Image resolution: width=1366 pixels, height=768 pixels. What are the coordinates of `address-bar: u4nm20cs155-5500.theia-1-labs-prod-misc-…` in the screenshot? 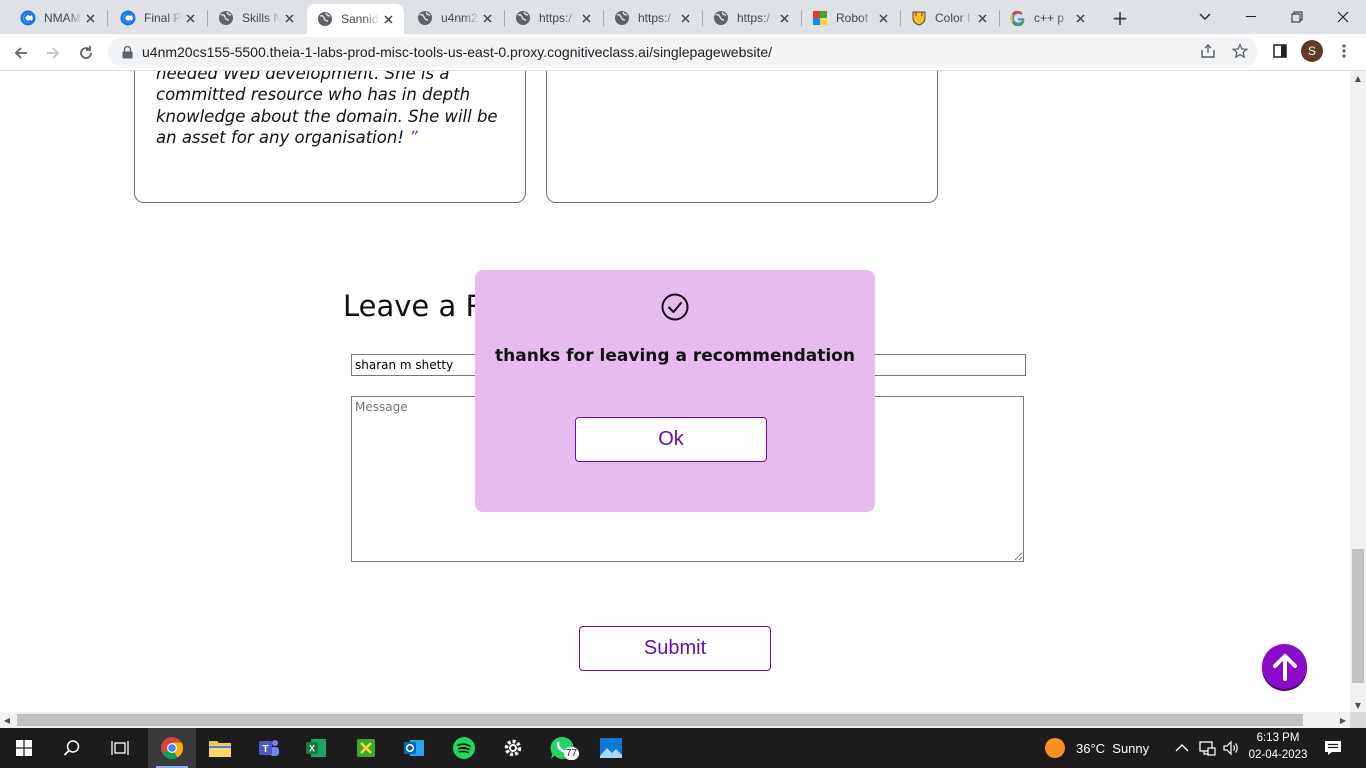 It's located at (683, 52).